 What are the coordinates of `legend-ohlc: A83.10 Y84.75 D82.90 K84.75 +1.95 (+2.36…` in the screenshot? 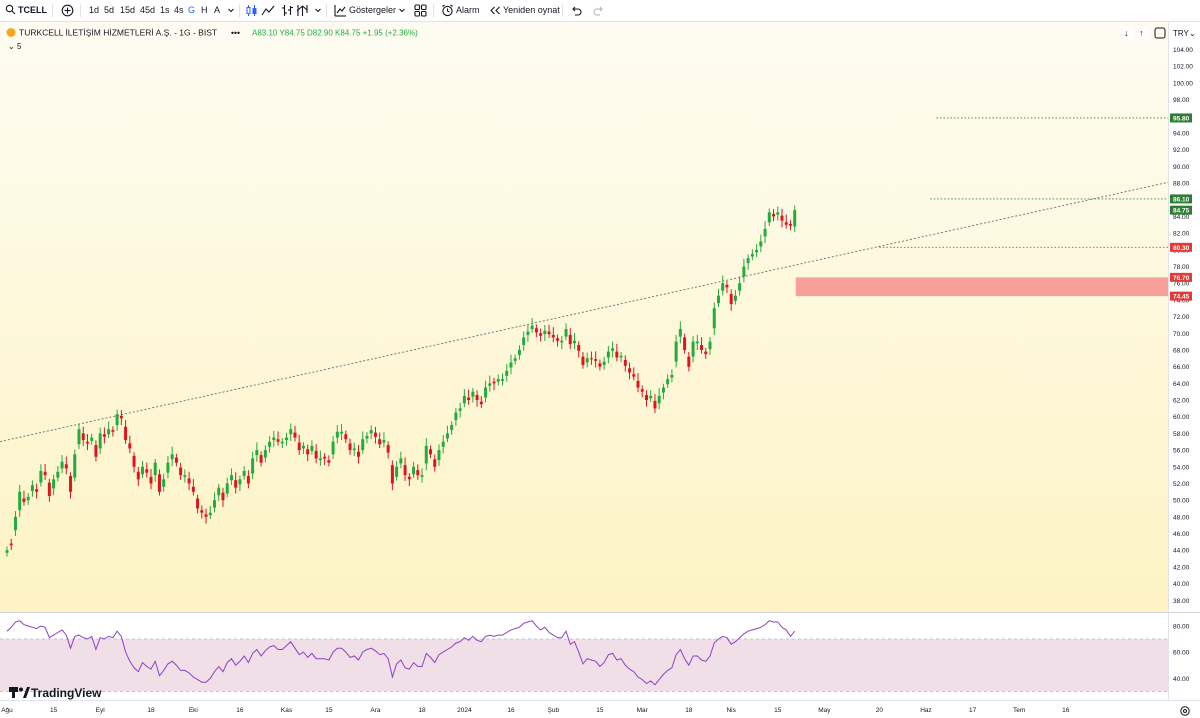 It's located at (335, 33).